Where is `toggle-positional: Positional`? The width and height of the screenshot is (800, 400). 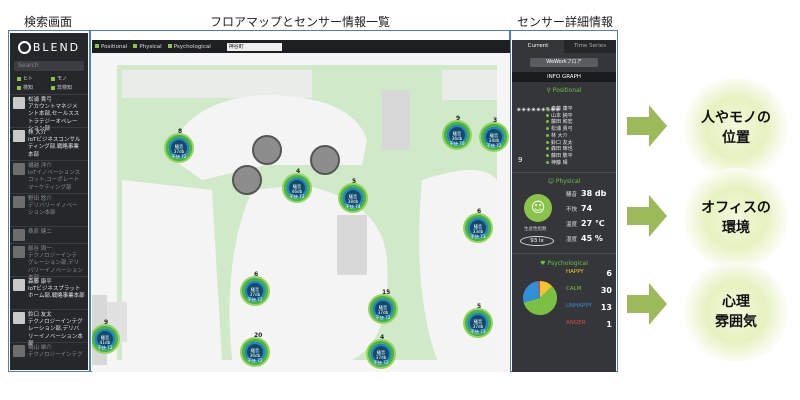 toggle-positional: Positional is located at coordinates (111, 47).